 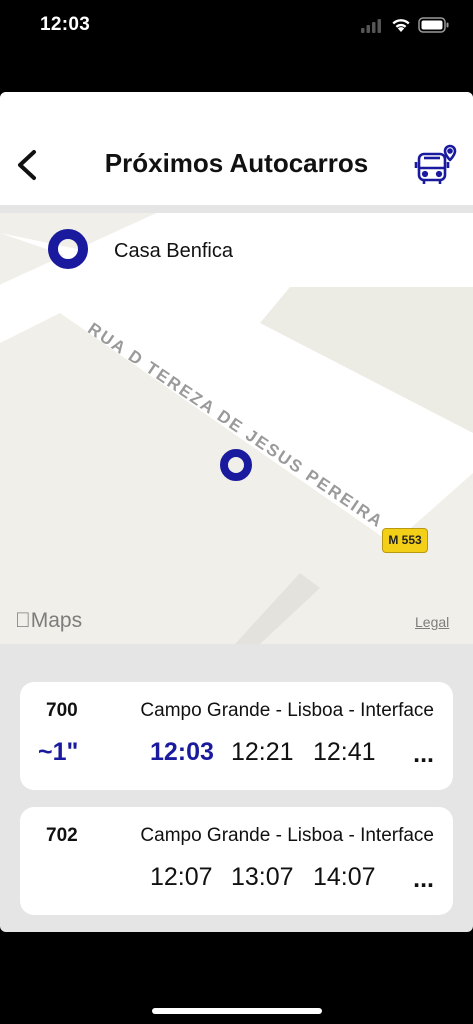 What do you see at coordinates (371, 26) in the screenshot?
I see `cellular-signal-icon` at bounding box center [371, 26].